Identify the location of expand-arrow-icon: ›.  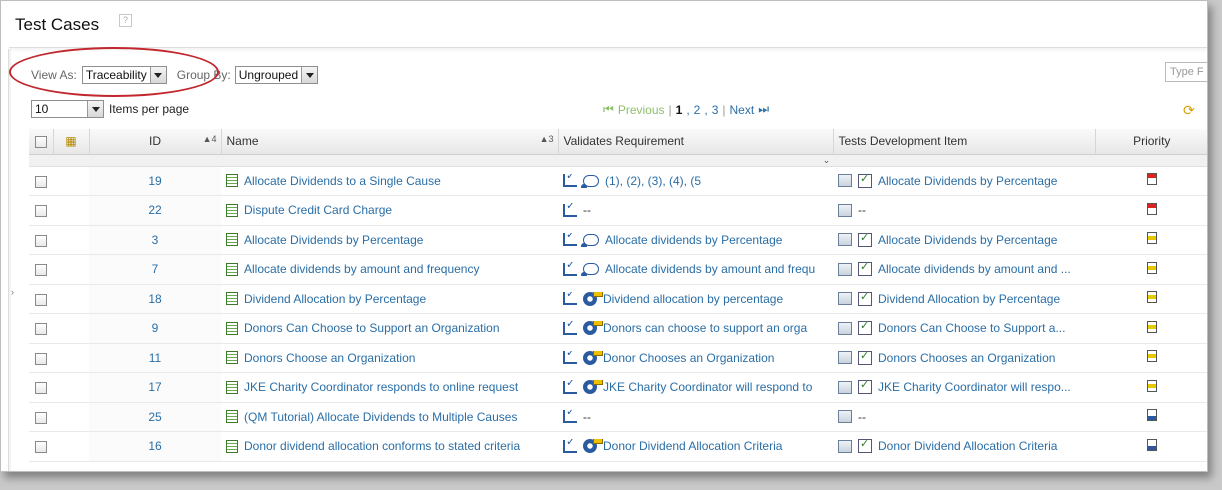
(12, 292).